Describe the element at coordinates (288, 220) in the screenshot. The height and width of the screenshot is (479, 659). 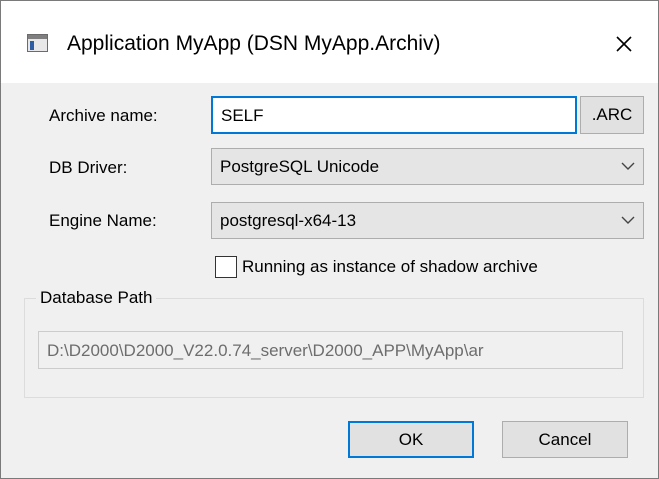
I see `engine-name-value: postgresql-x64-13` at that location.